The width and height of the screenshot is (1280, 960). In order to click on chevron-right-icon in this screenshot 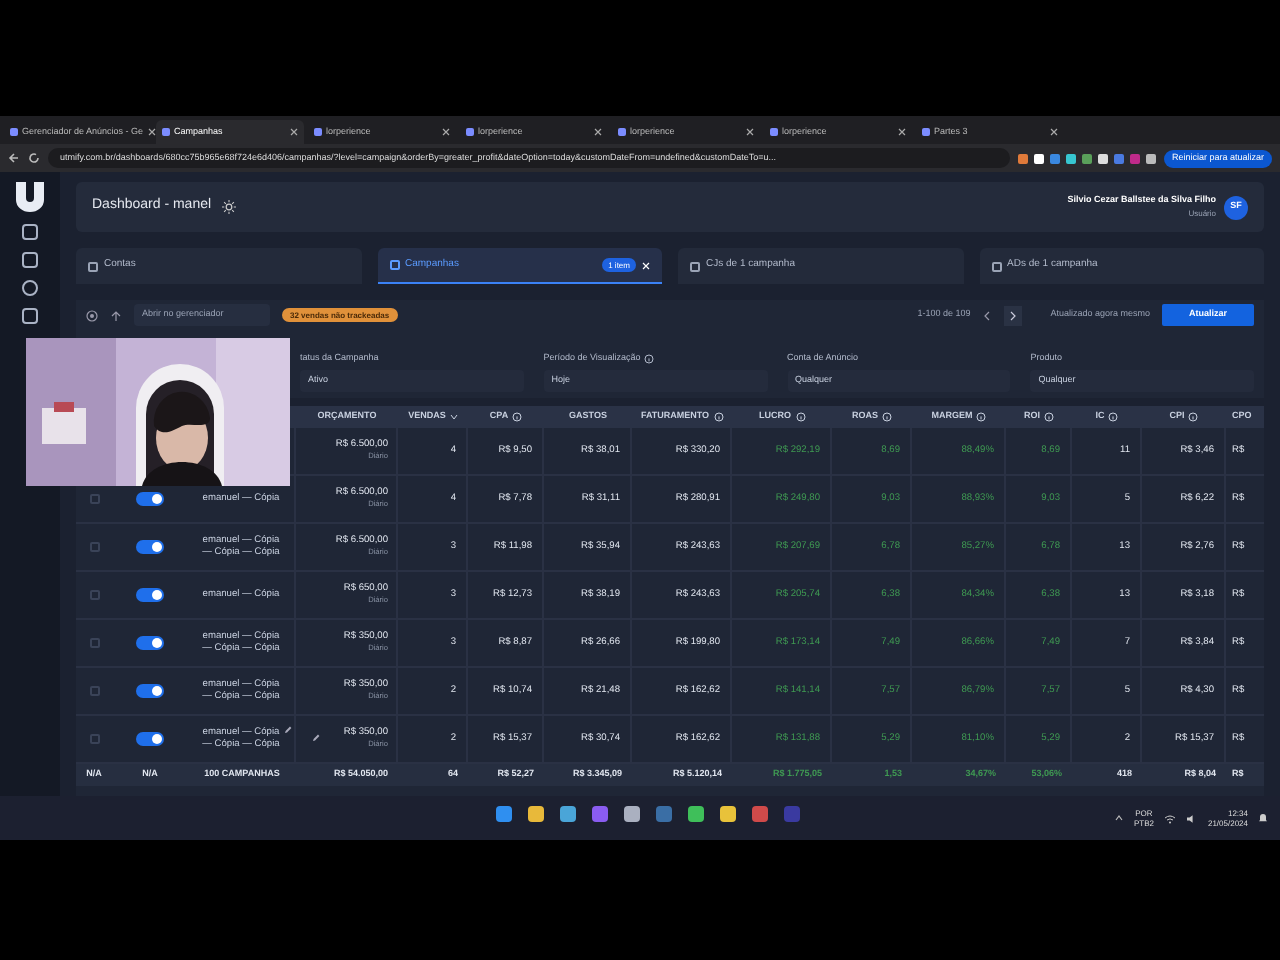, I will do `click(1013, 315)`.